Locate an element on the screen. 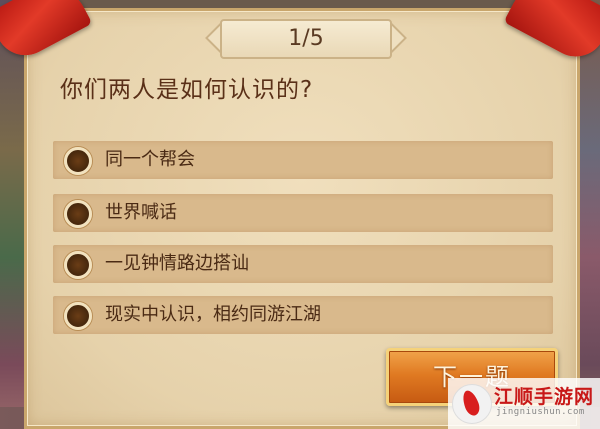 The image size is (600, 429). flame-icon is located at coordinates (471, 403).